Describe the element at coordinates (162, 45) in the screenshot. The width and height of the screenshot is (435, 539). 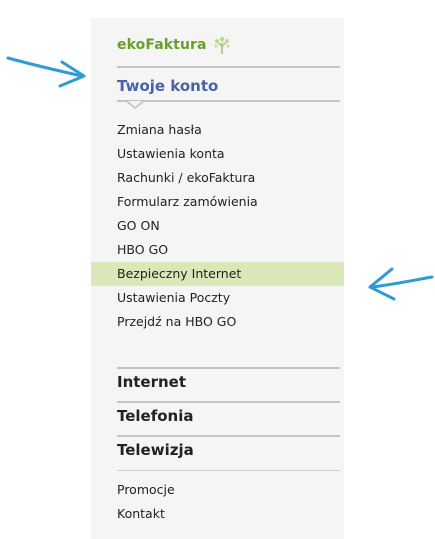
I see `ekofaktura-label: ekoFaktura` at that location.